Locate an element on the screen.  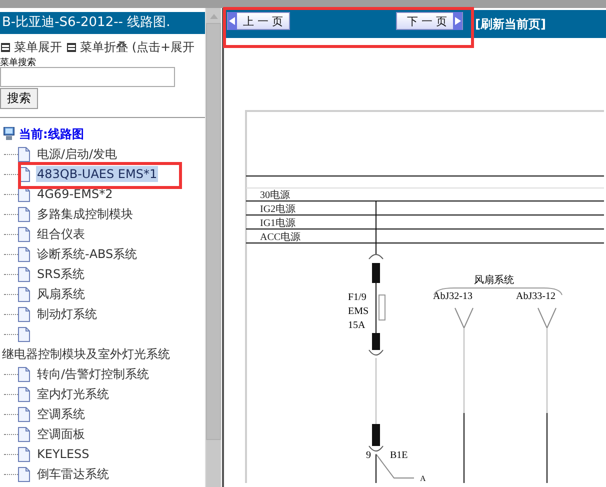
rail-label: 30电源 is located at coordinates (275, 195).